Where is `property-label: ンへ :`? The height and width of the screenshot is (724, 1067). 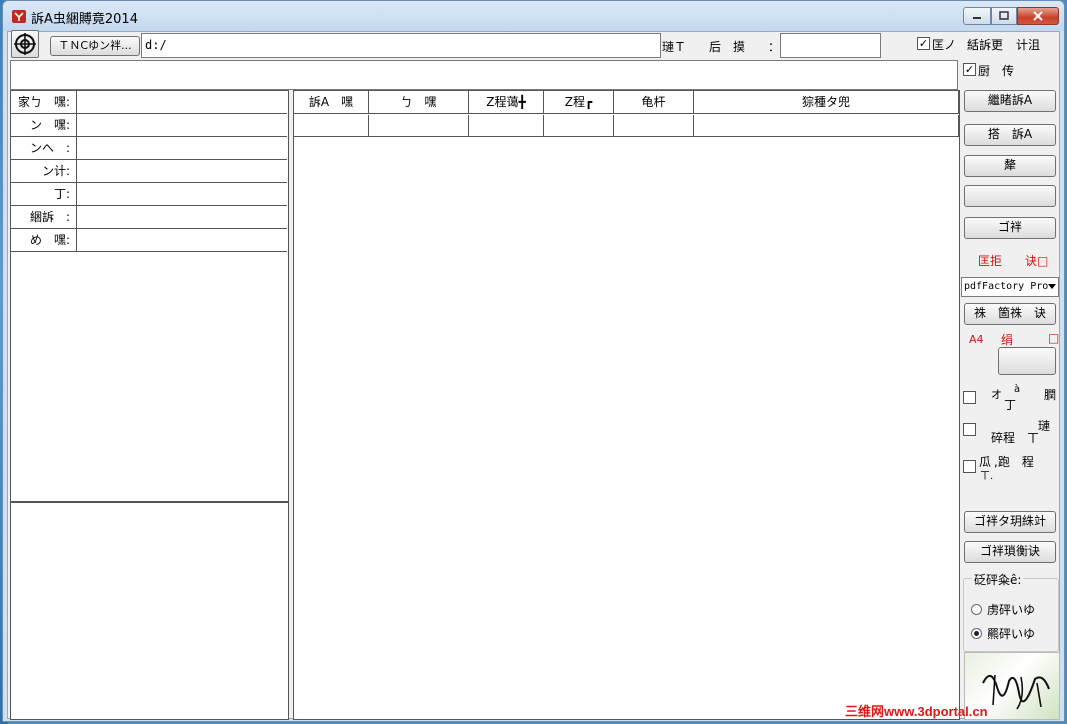 property-label: ンへ : is located at coordinates (44, 148).